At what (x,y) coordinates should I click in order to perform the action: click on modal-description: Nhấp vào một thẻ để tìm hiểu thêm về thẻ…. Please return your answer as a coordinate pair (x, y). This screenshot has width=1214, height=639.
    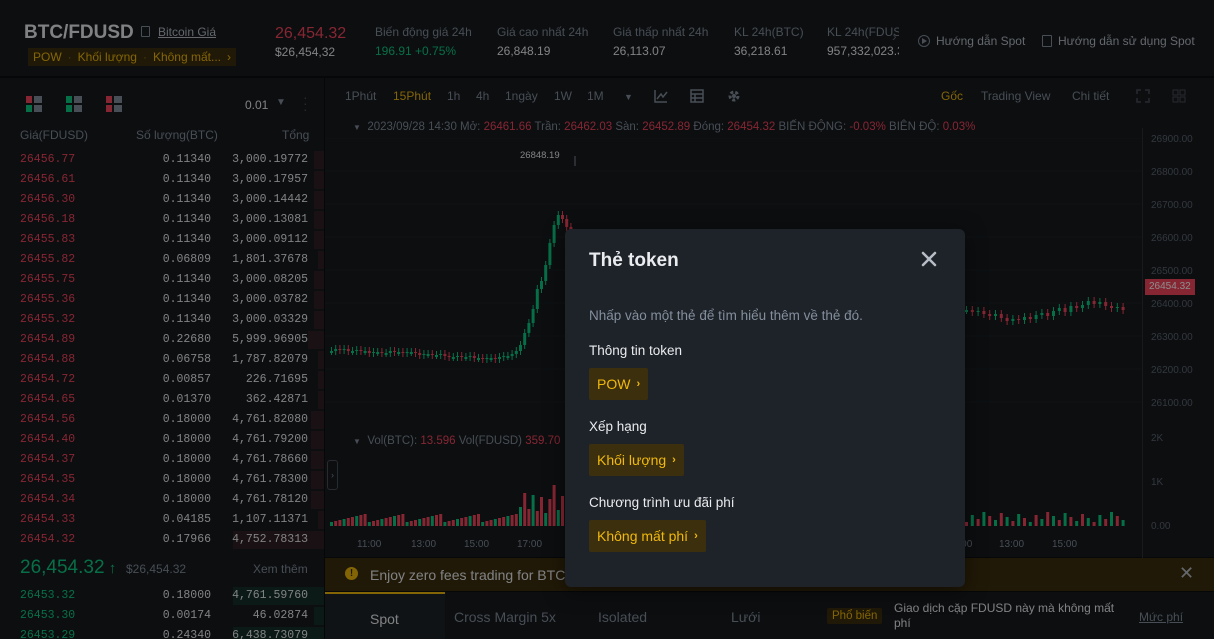
    Looking at the image, I should click on (726, 315).